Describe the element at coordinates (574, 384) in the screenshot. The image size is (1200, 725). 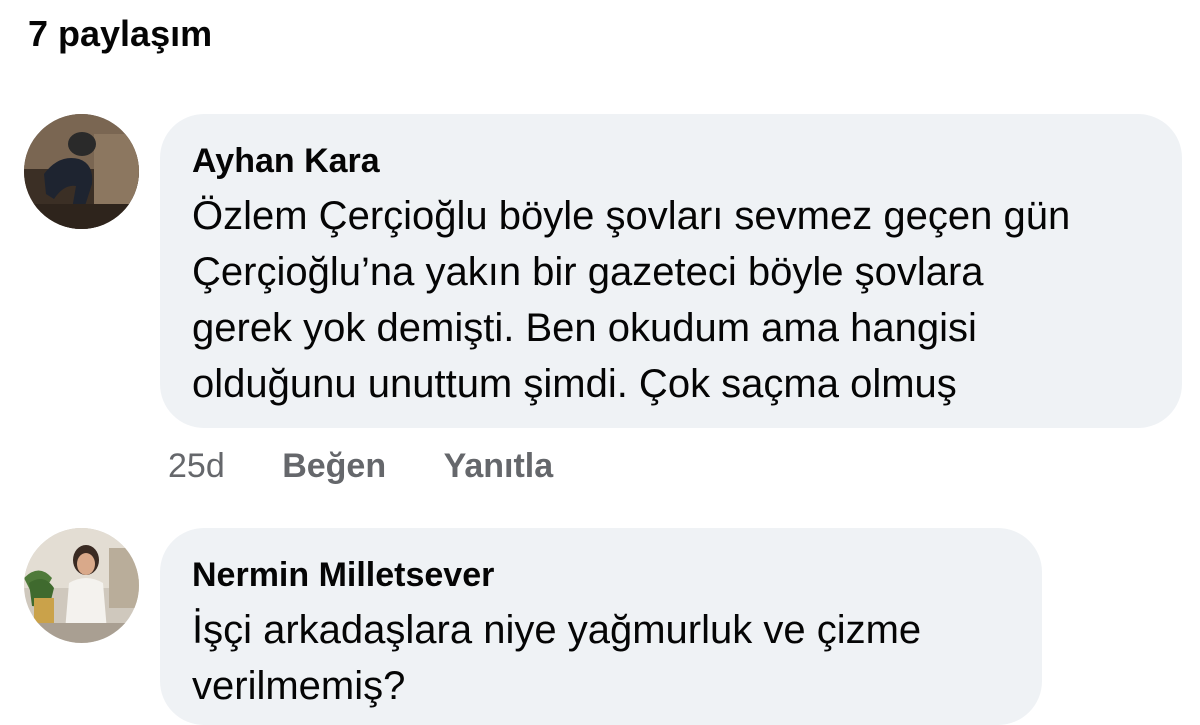
I see `comment-text-line: olduğunu unuttum şimdi. Çok saçma olmuş` at that location.